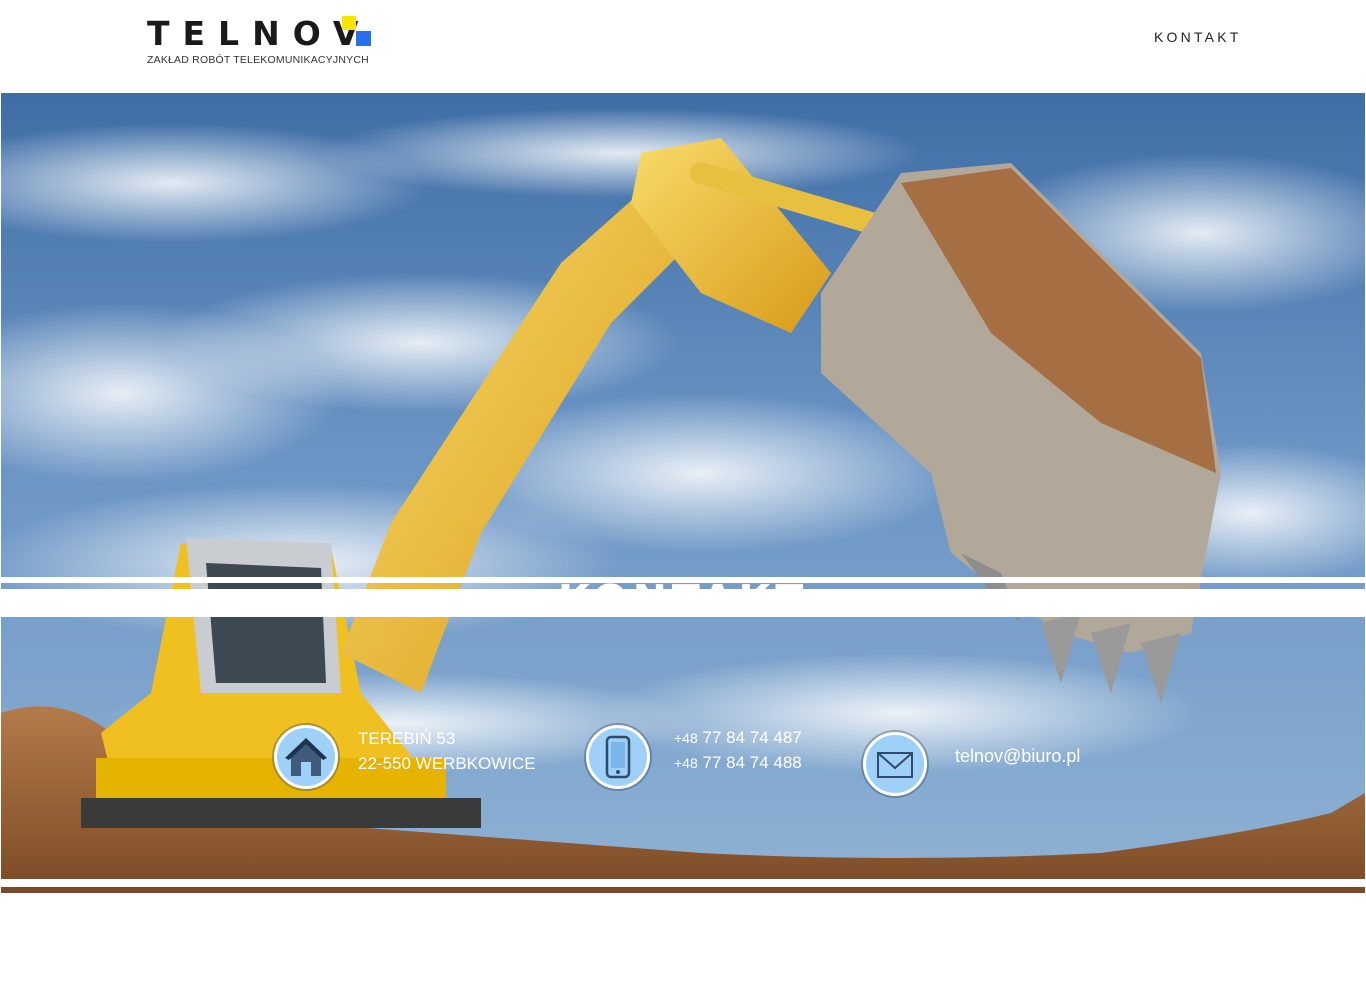  I want to click on divider-band, so click(683, 603).